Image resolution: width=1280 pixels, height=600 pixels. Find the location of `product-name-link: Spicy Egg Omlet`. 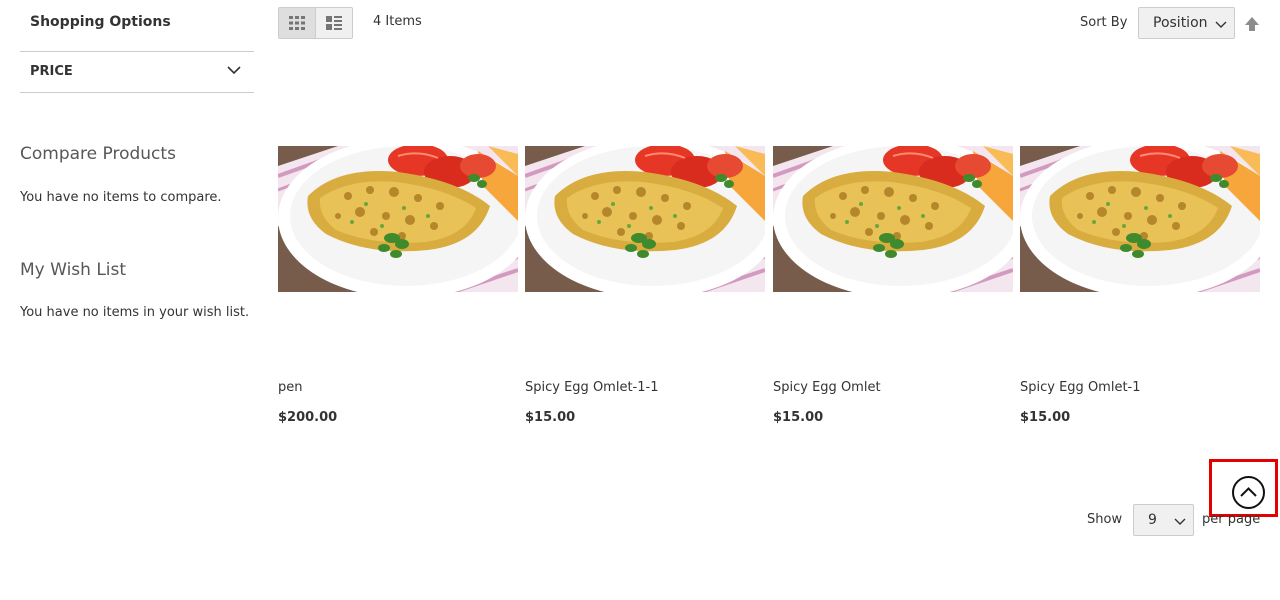

product-name-link: Spicy Egg Omlet is located at coordinates (827, 387).